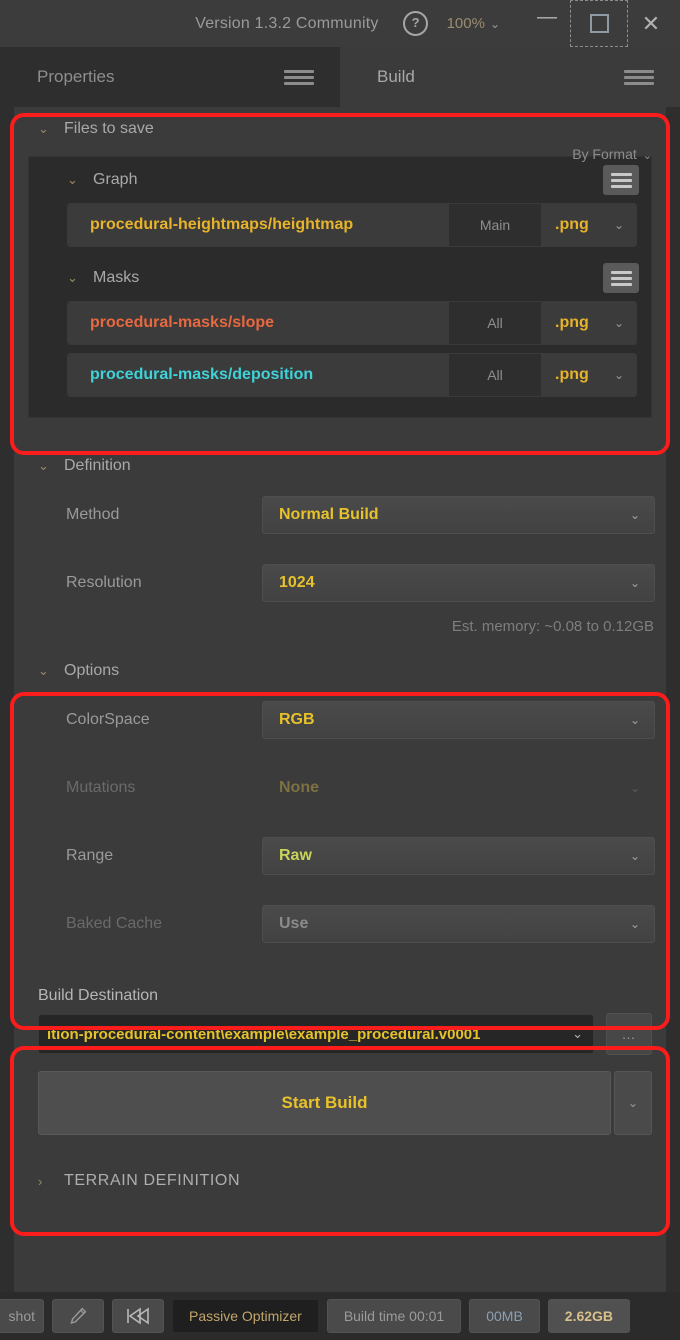 The image size is (680, 1340). What do you see at coordinates (116, 277) in the screenshot?
I see `masks-group-label: Masks` at bounding box center [116, 277].